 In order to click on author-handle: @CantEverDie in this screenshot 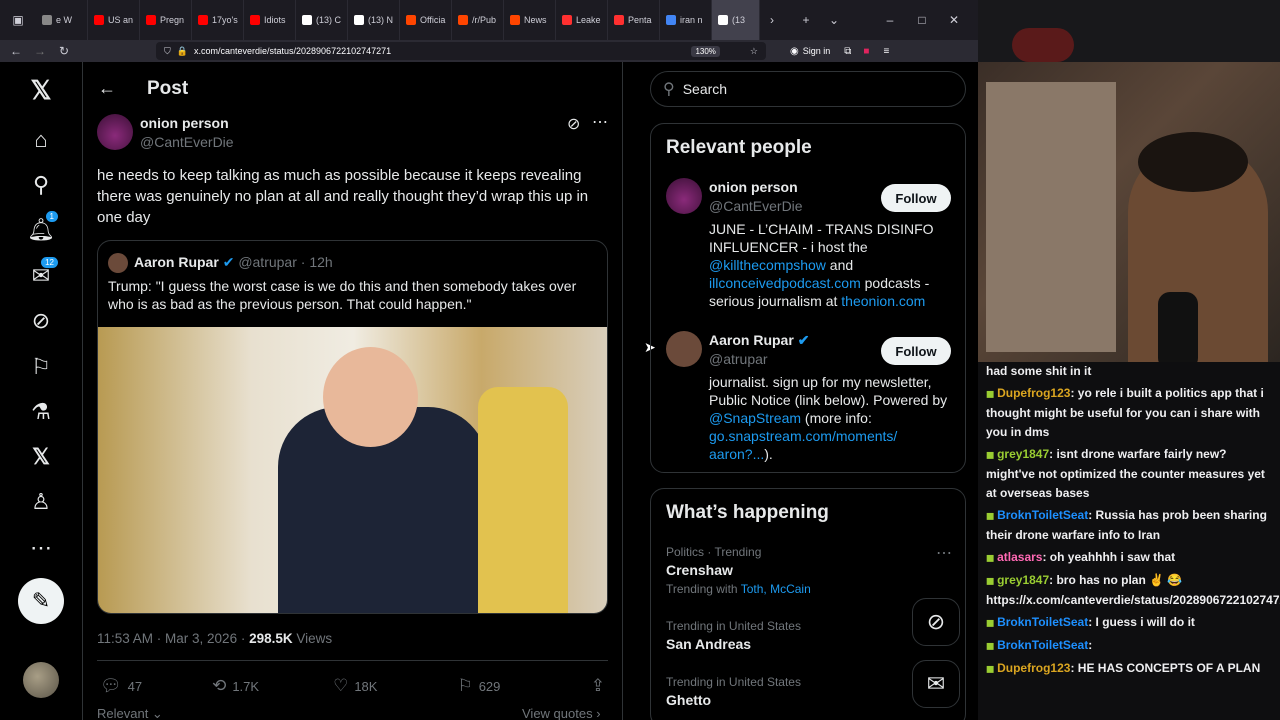, I will do `click(187, 142)`.